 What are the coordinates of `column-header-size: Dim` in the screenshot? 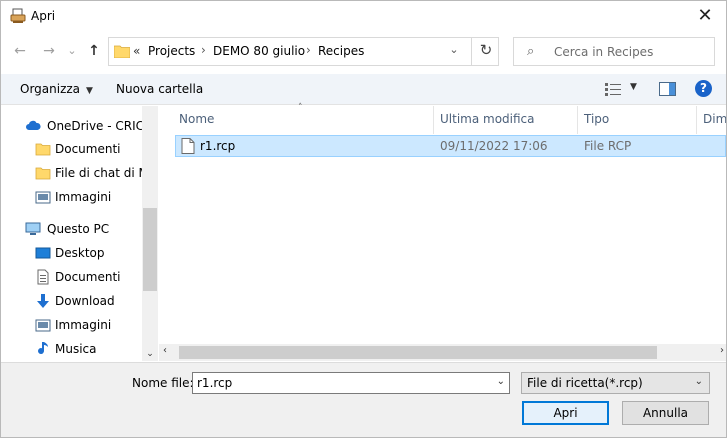 It's located at (714, 120).